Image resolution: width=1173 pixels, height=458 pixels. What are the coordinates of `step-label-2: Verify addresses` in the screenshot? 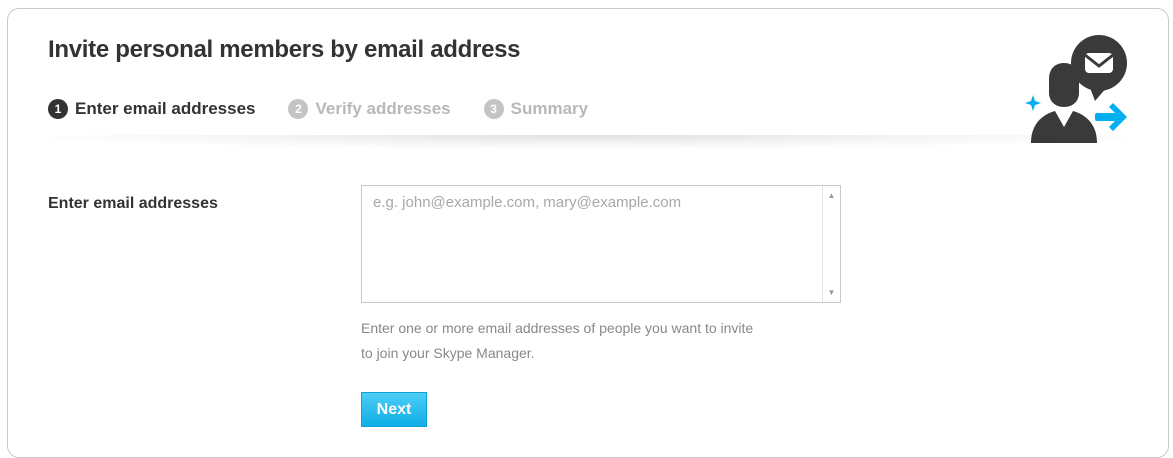 It's located at (383, 108).